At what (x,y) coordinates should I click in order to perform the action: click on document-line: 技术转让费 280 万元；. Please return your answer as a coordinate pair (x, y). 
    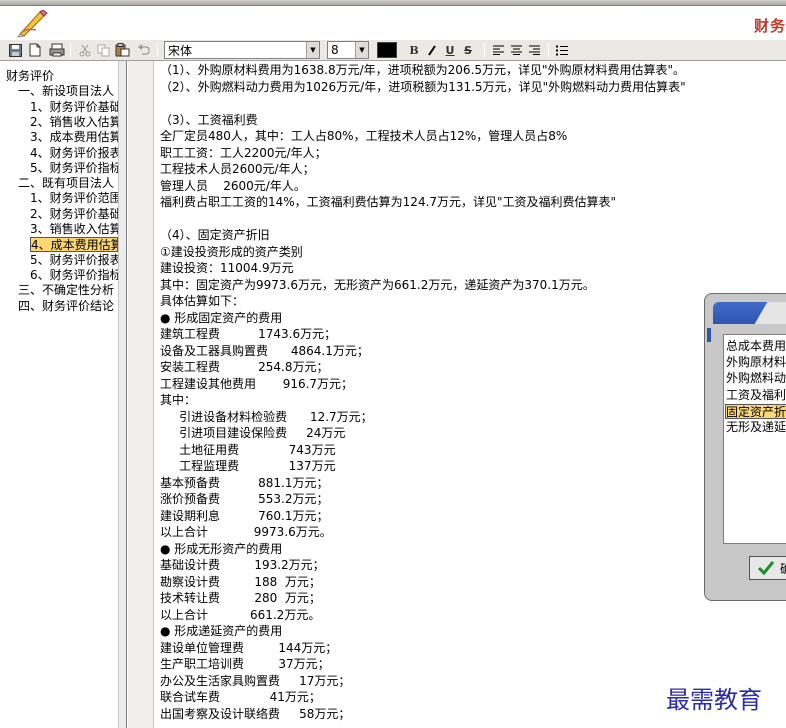
    Looking at the image, I should click on (240, 598).